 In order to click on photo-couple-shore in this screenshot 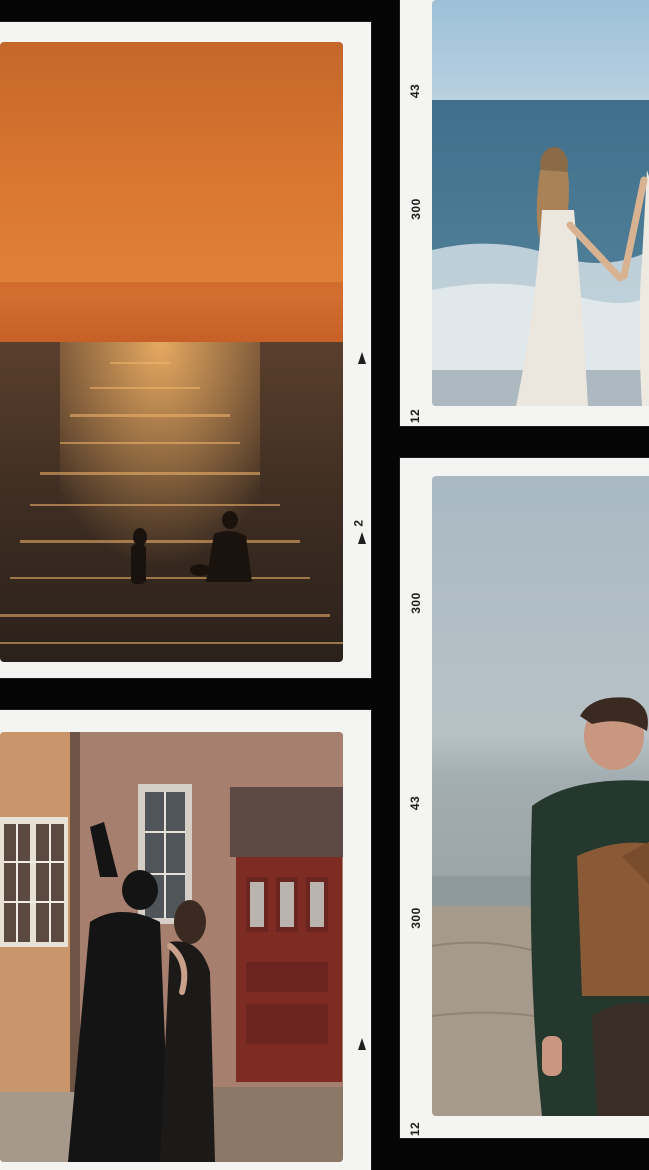, I will do `click(540, 203)`.